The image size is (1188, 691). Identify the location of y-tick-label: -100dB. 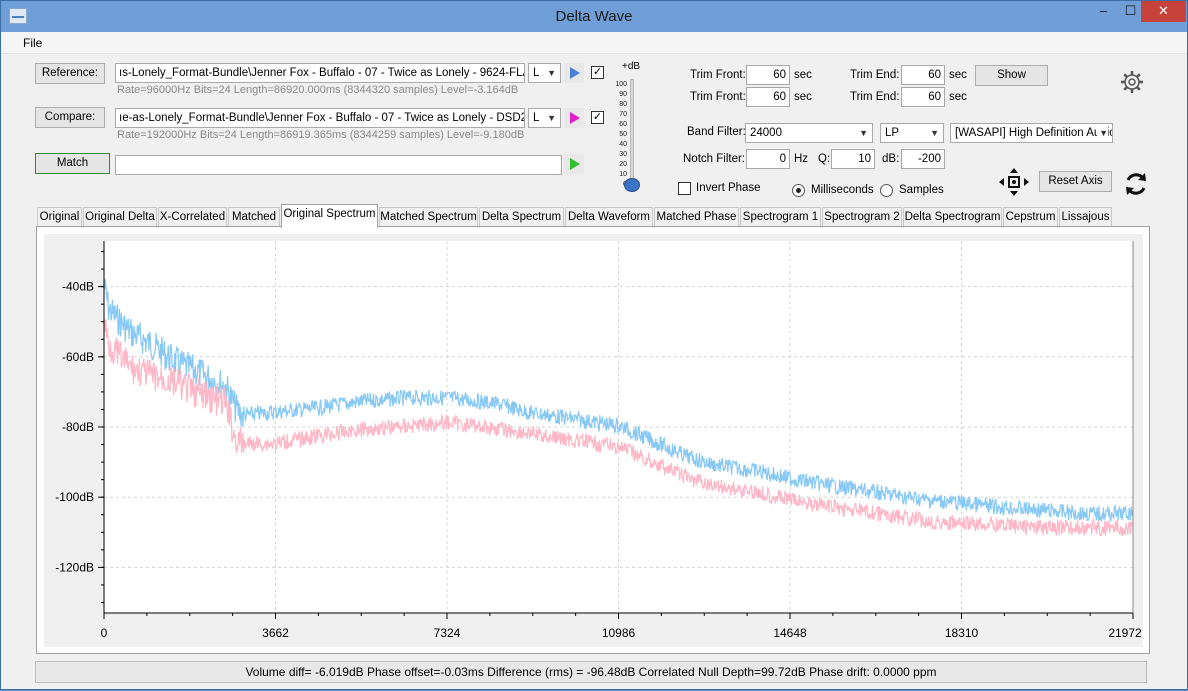
(74, 497).